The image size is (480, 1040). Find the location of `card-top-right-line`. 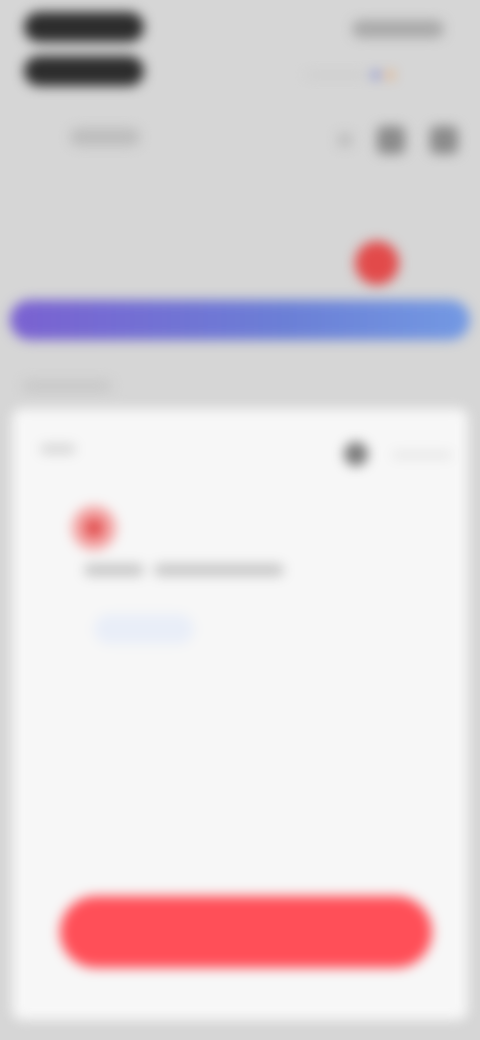

card-top-right-line is located at coordinates (422, 455).